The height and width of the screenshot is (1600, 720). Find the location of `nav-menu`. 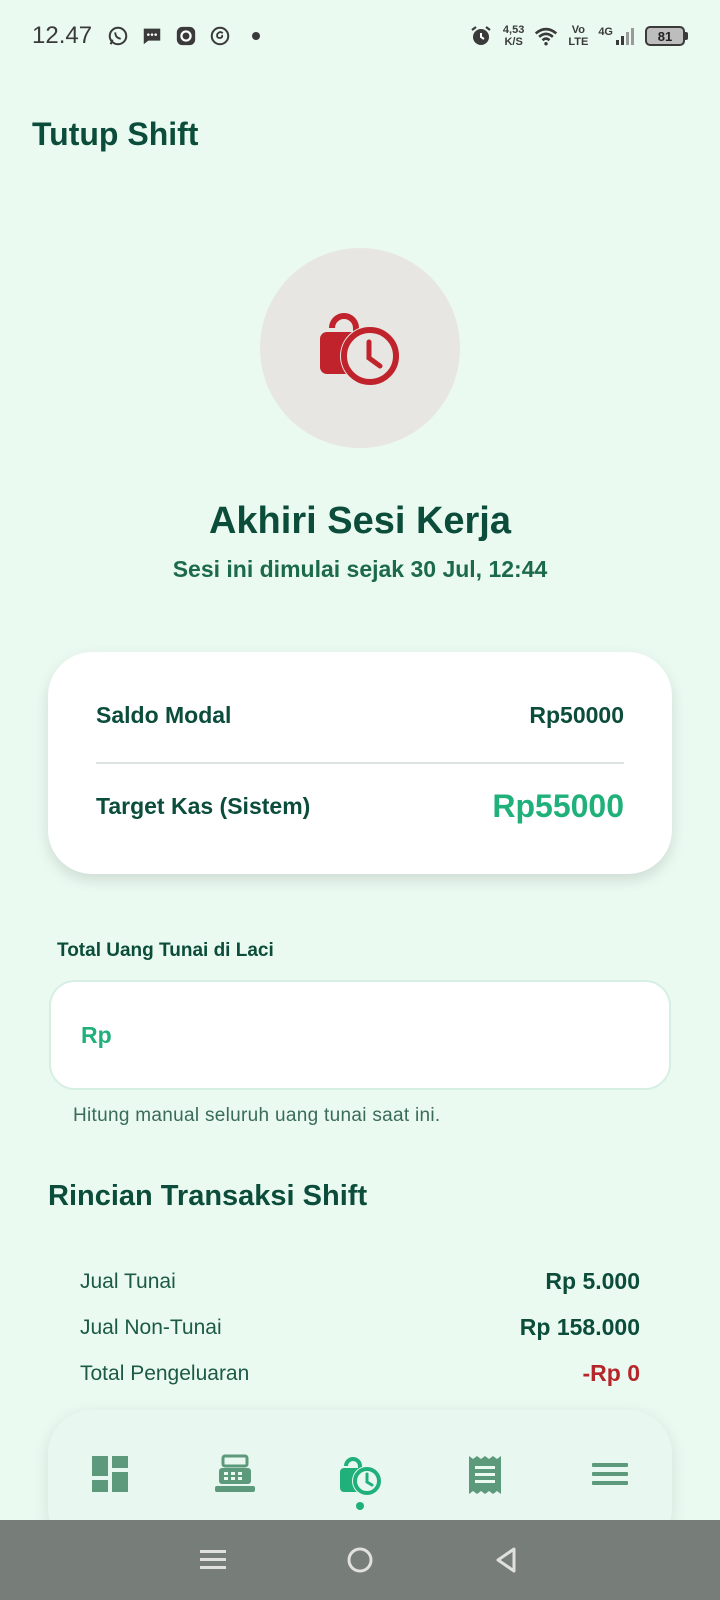

nav-menu is located at coordinates (610, 1484).